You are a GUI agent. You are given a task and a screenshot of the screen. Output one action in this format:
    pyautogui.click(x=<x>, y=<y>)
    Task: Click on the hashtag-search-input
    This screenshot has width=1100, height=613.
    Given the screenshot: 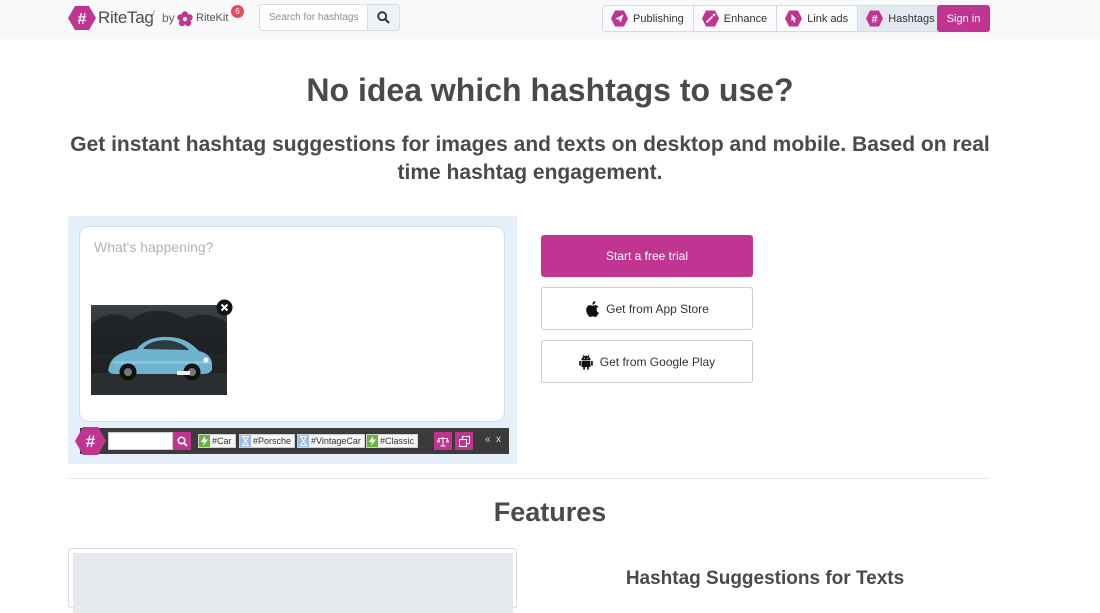 What is the action you would take?
    pyautogui.click(x=314, y=17)
    